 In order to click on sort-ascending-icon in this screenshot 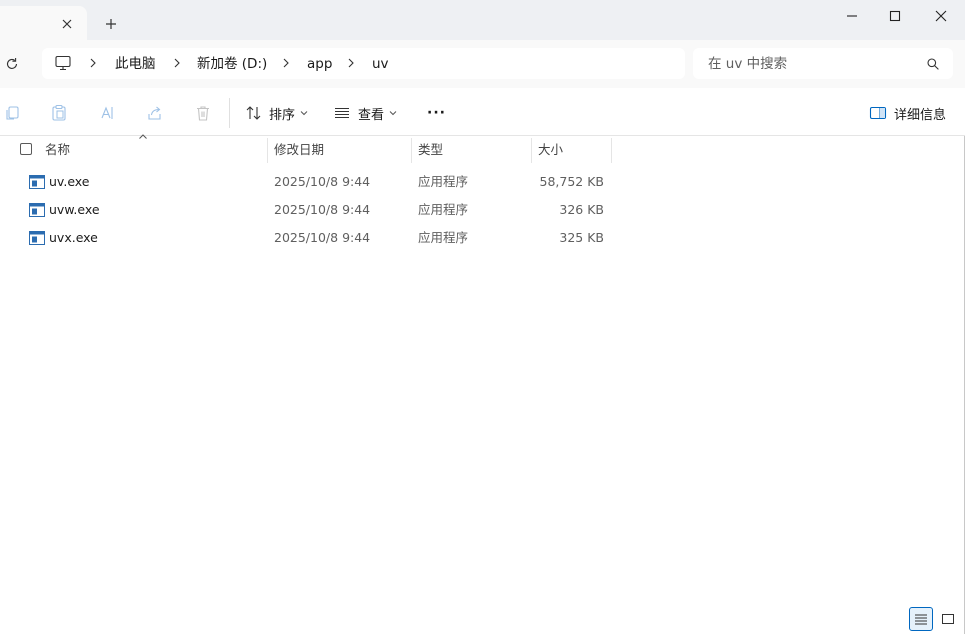, I will do `click(143, 136)`.